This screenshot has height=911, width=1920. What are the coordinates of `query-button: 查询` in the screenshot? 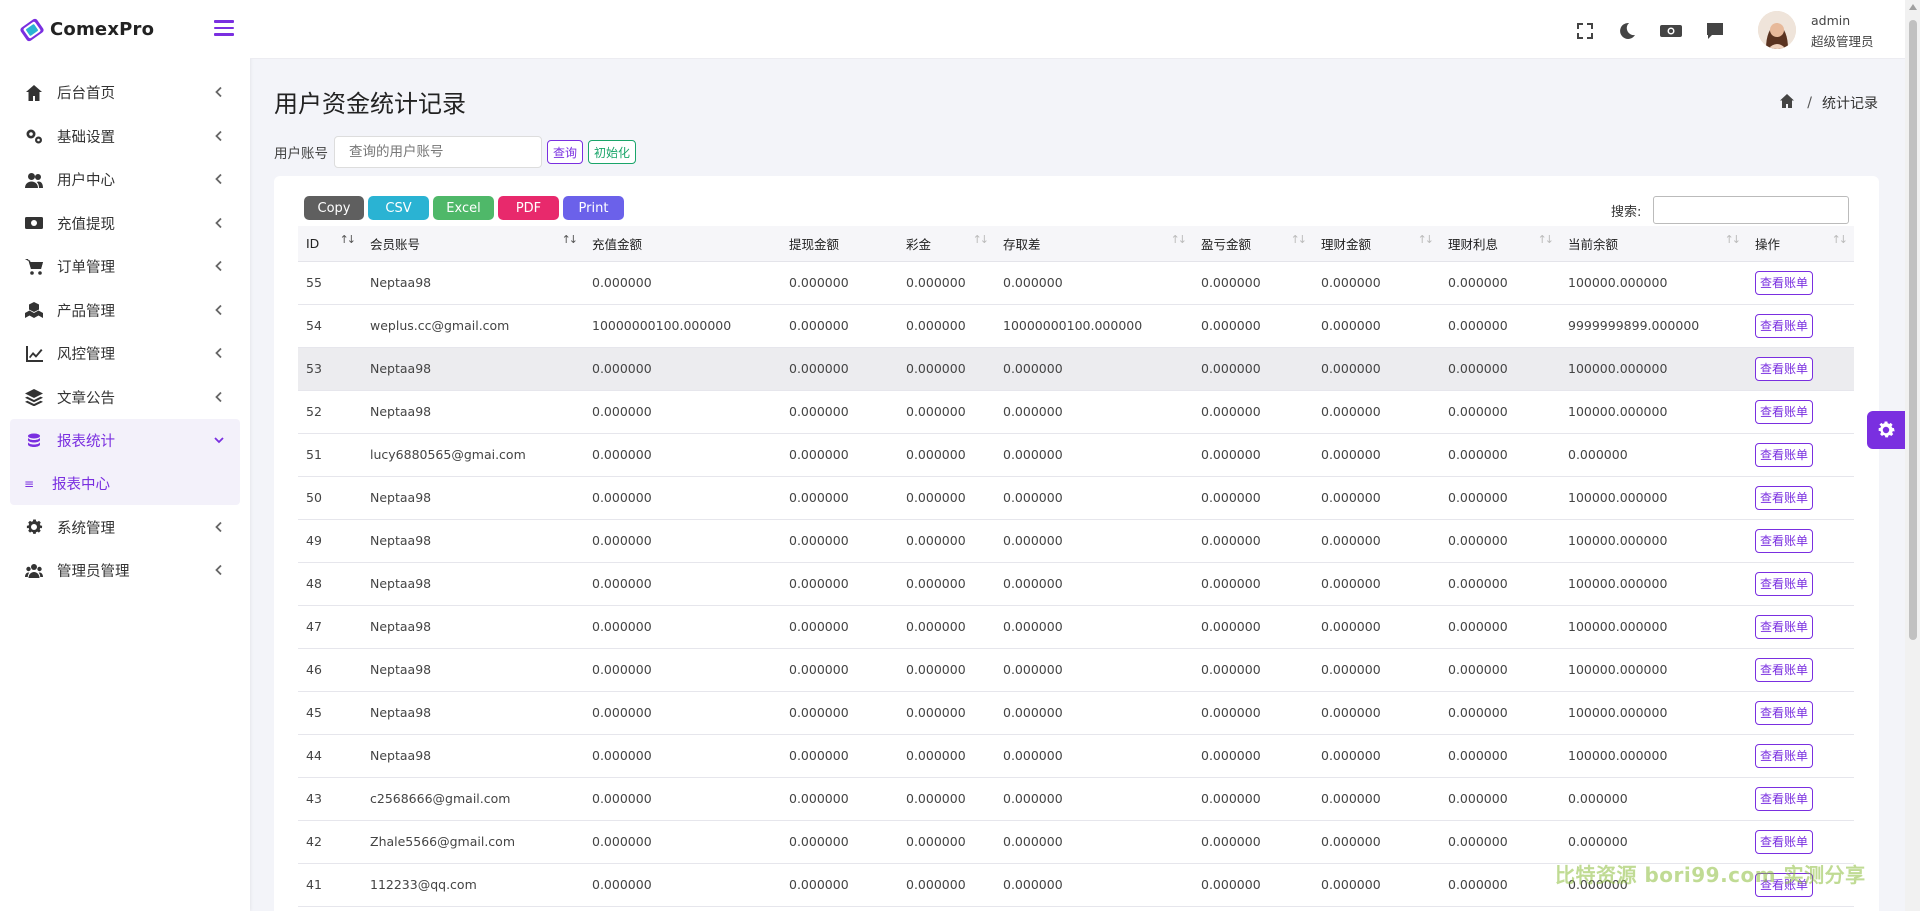 It's located at (565, 152).